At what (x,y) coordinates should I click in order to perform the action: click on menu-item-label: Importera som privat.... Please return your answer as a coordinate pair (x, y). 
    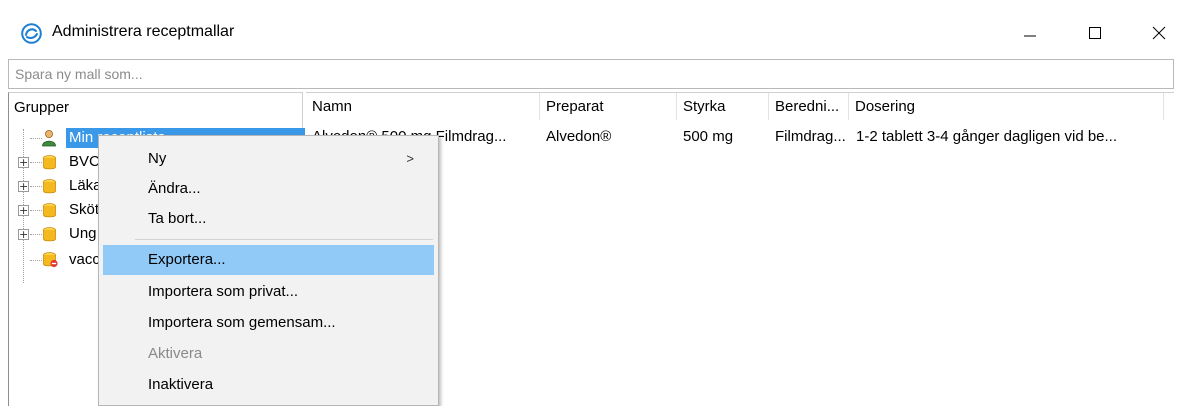
    Looking at the image, I should click on (223, 291).